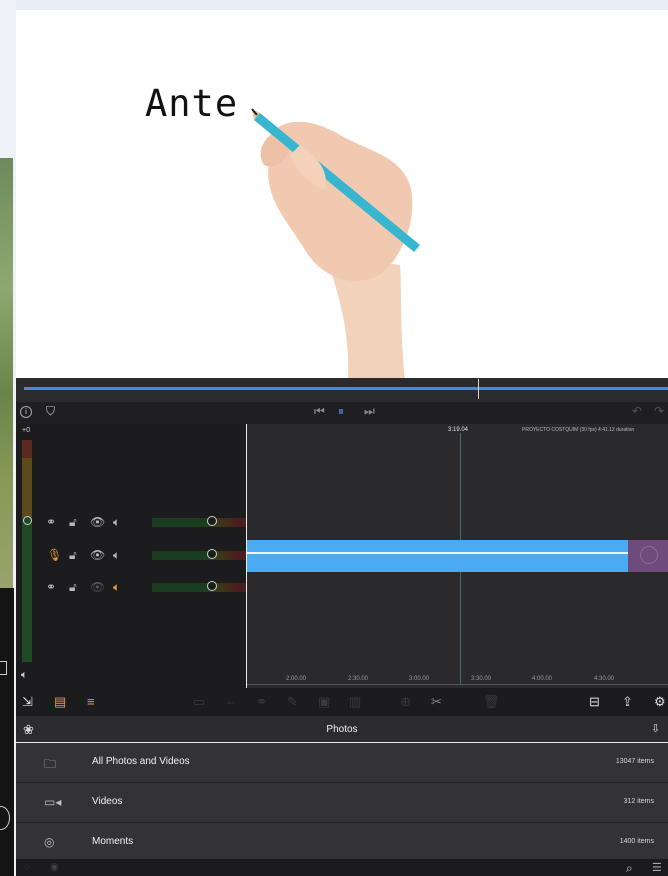  Describe the element at coordinates (629, 868) in the screenshot. I see `search-icon: ⌕` at that location.